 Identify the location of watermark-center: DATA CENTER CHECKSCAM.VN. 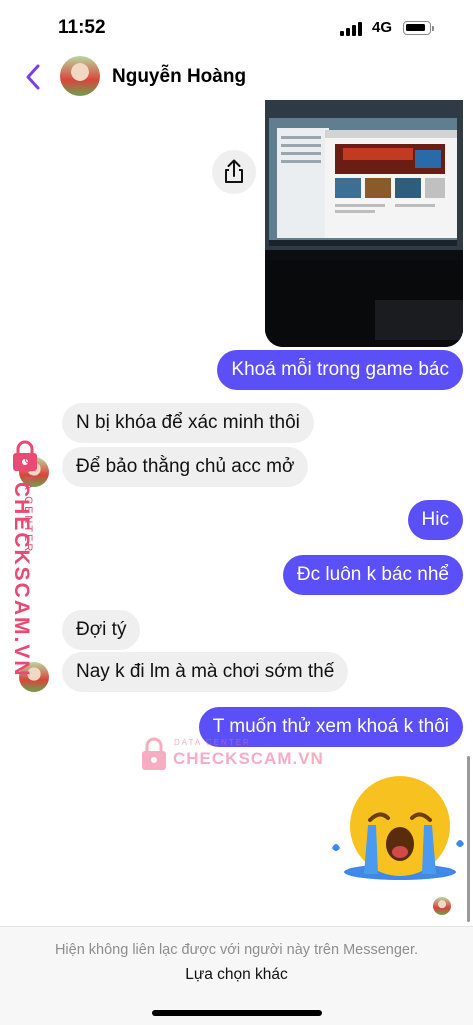
(231, 755).